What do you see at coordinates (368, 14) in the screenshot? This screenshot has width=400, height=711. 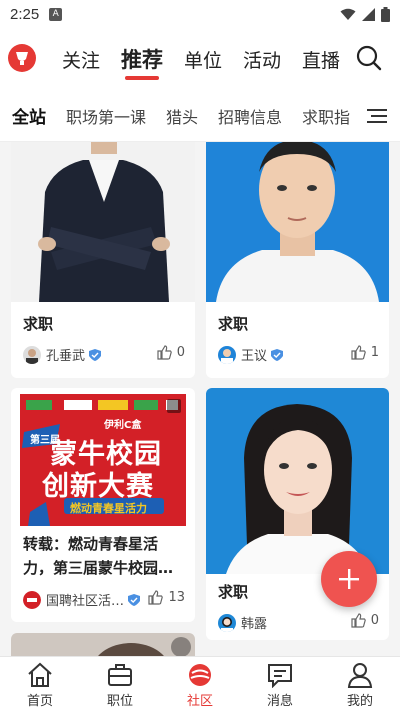 I see `signal-icon` at bounding box center [368, 14].